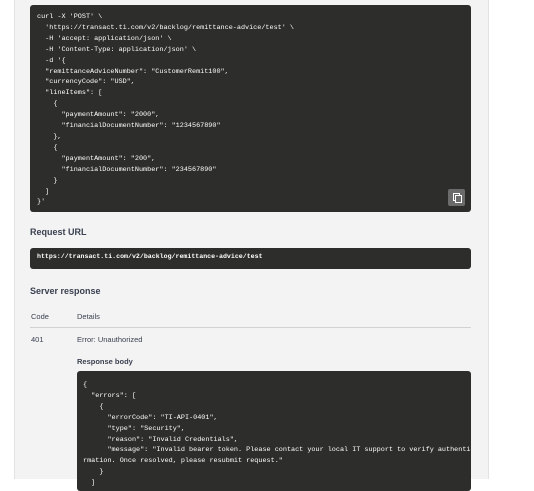 Image resolution: width=534 pixels, height=491 pixels. I want to click on copy-to-clipboard-button, so click(456, 197).